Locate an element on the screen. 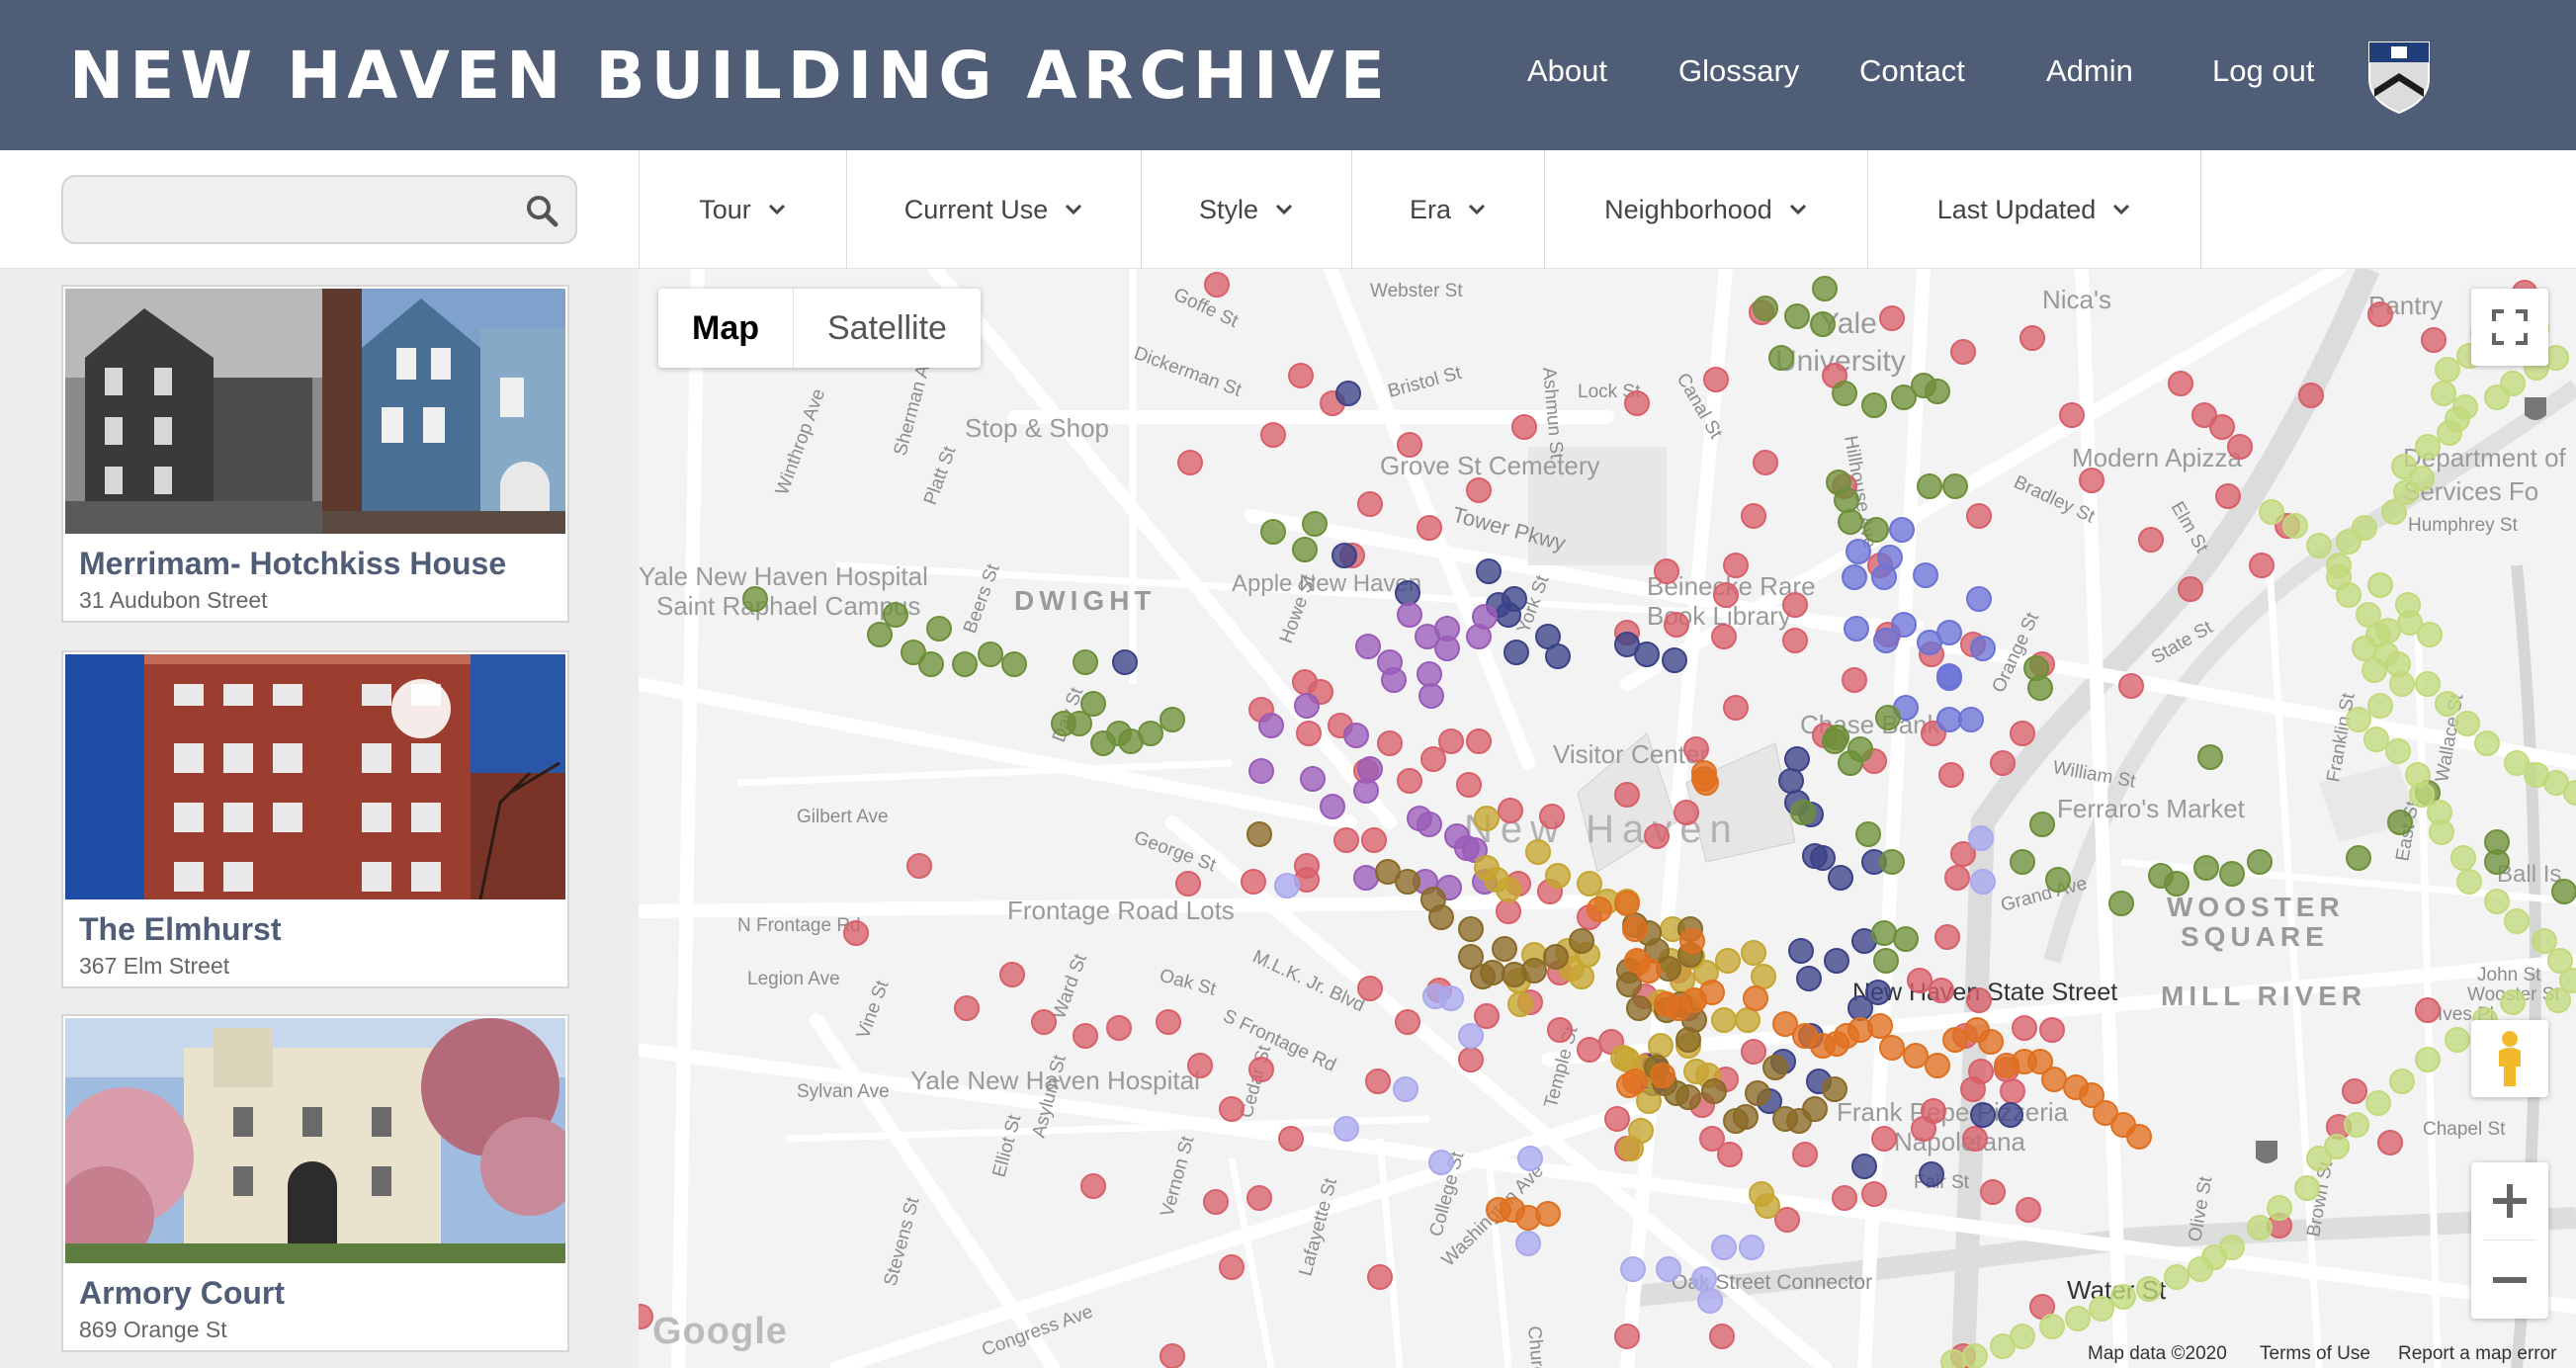 The width and height of the screenshot is (2576, 1368). nav-about: About is located at coordinates (1567, 71).